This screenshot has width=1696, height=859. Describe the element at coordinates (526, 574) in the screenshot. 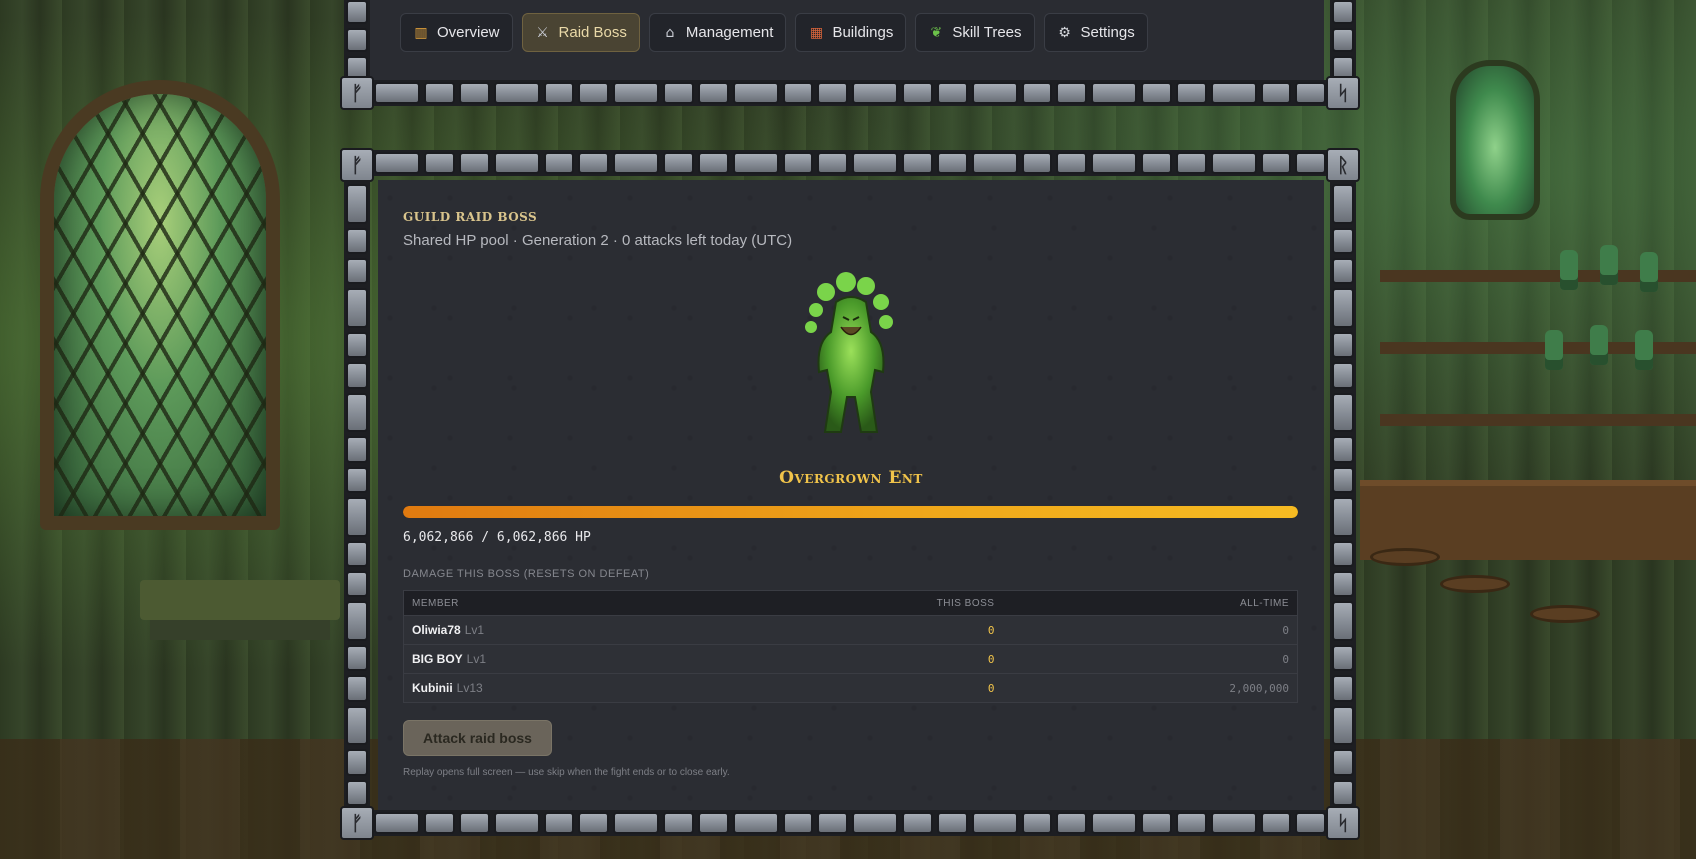

I see `damage-section-label: Damage this boss (resets on defeat)` at that location.